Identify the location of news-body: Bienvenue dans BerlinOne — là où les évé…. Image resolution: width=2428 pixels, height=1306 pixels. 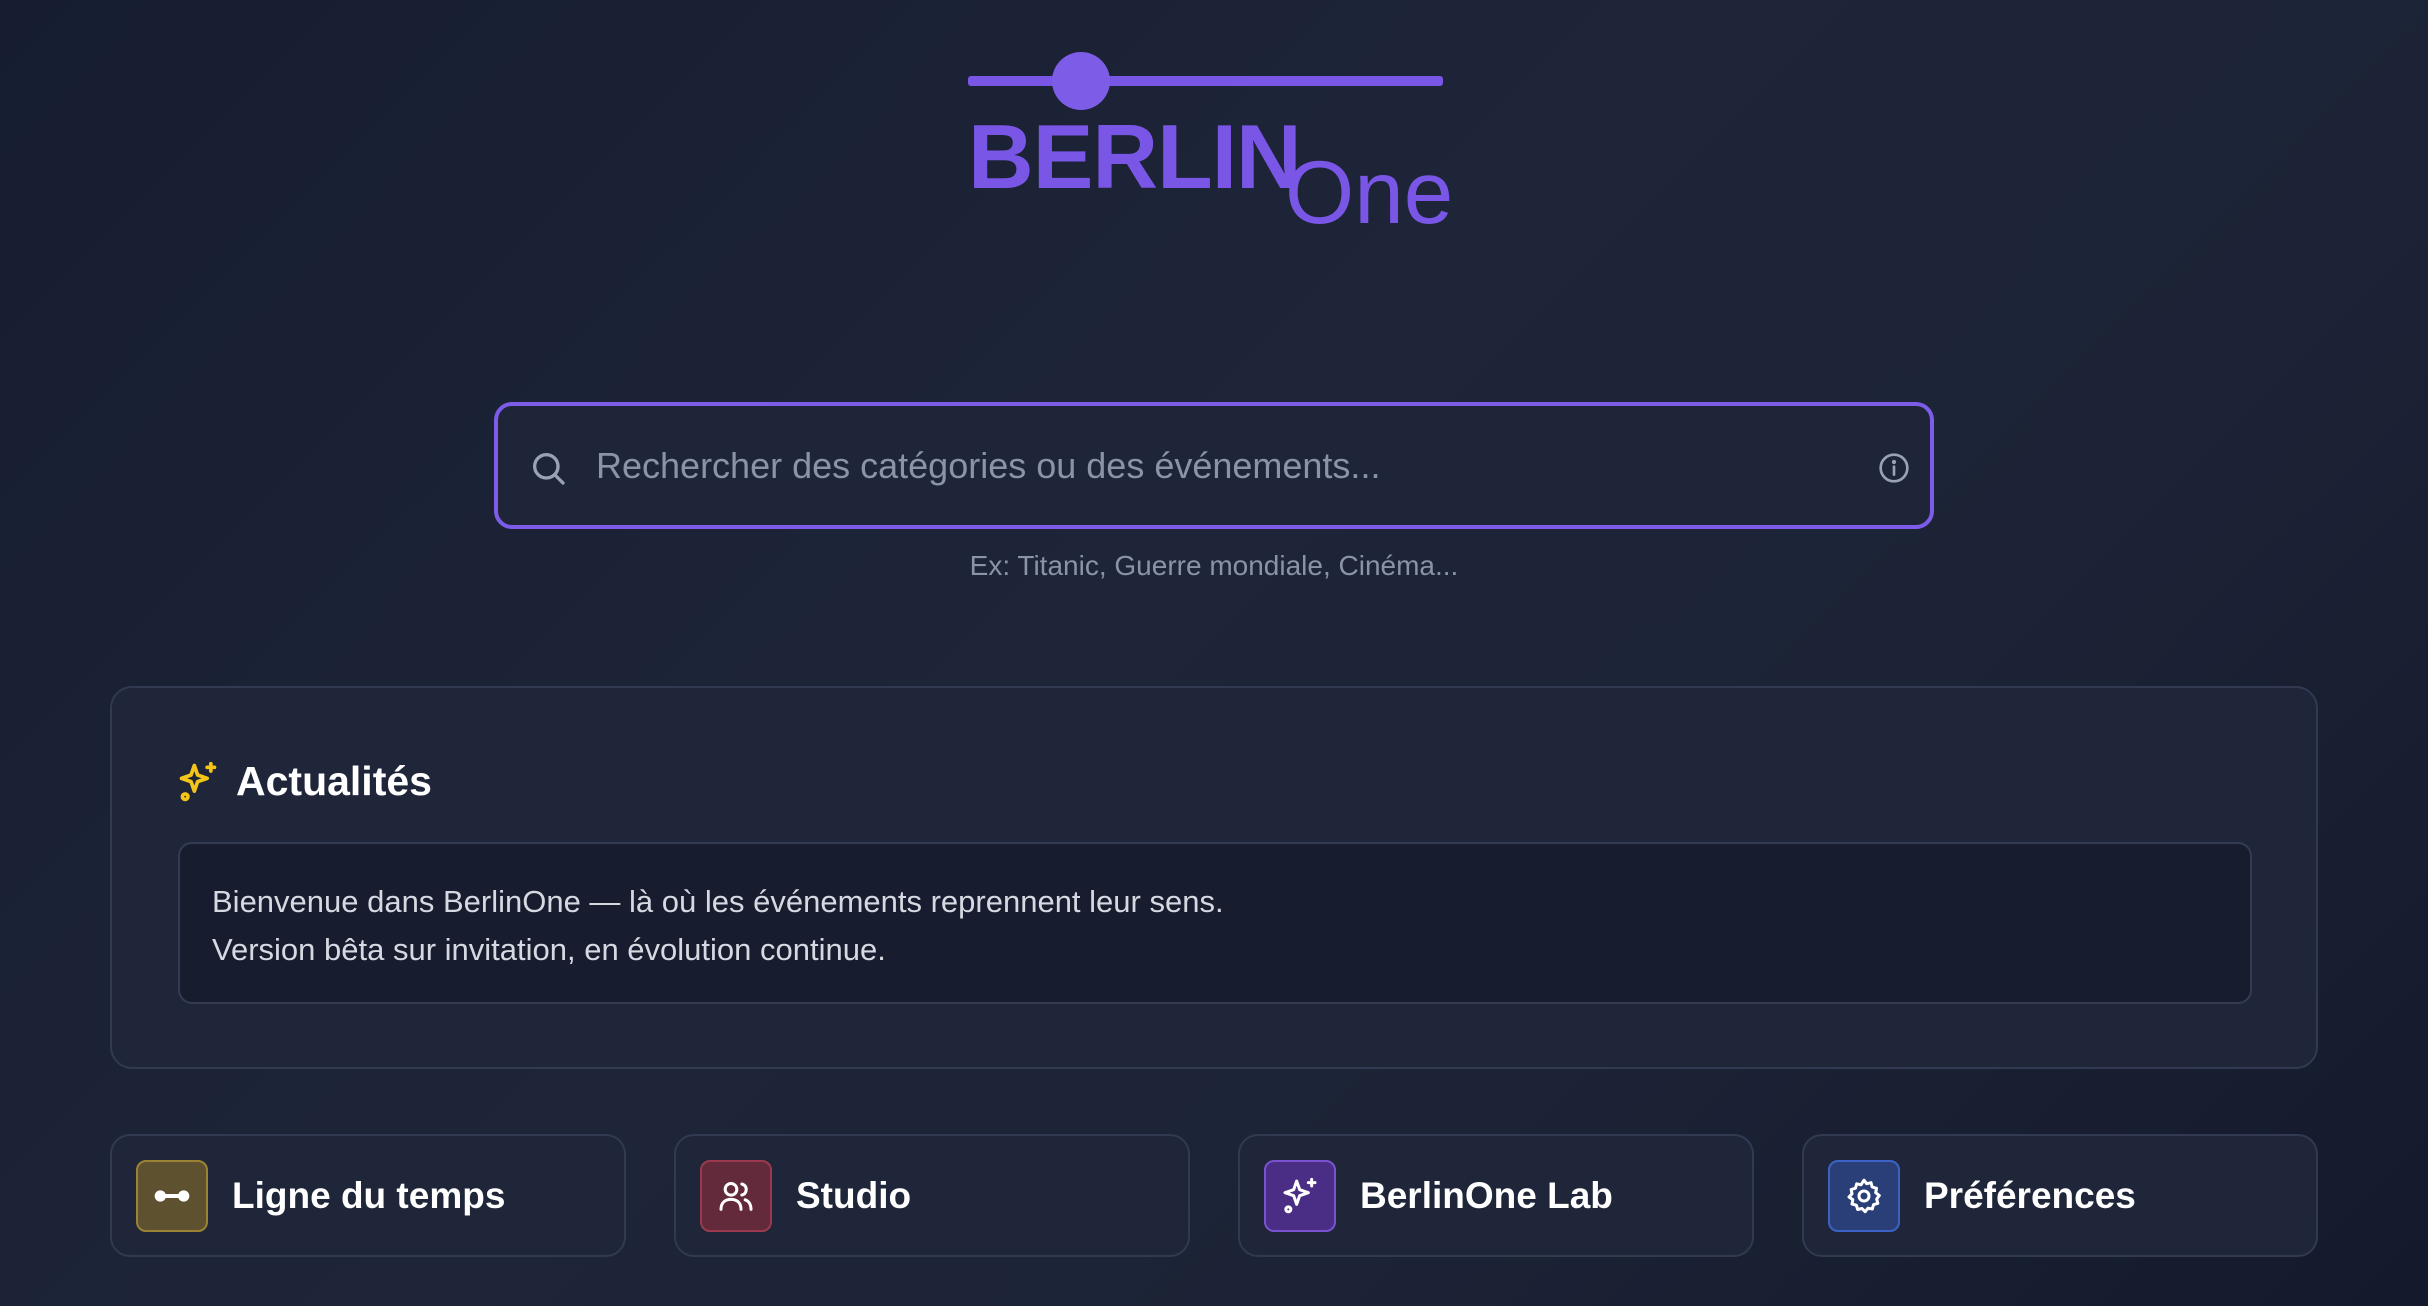
(1215, 923).